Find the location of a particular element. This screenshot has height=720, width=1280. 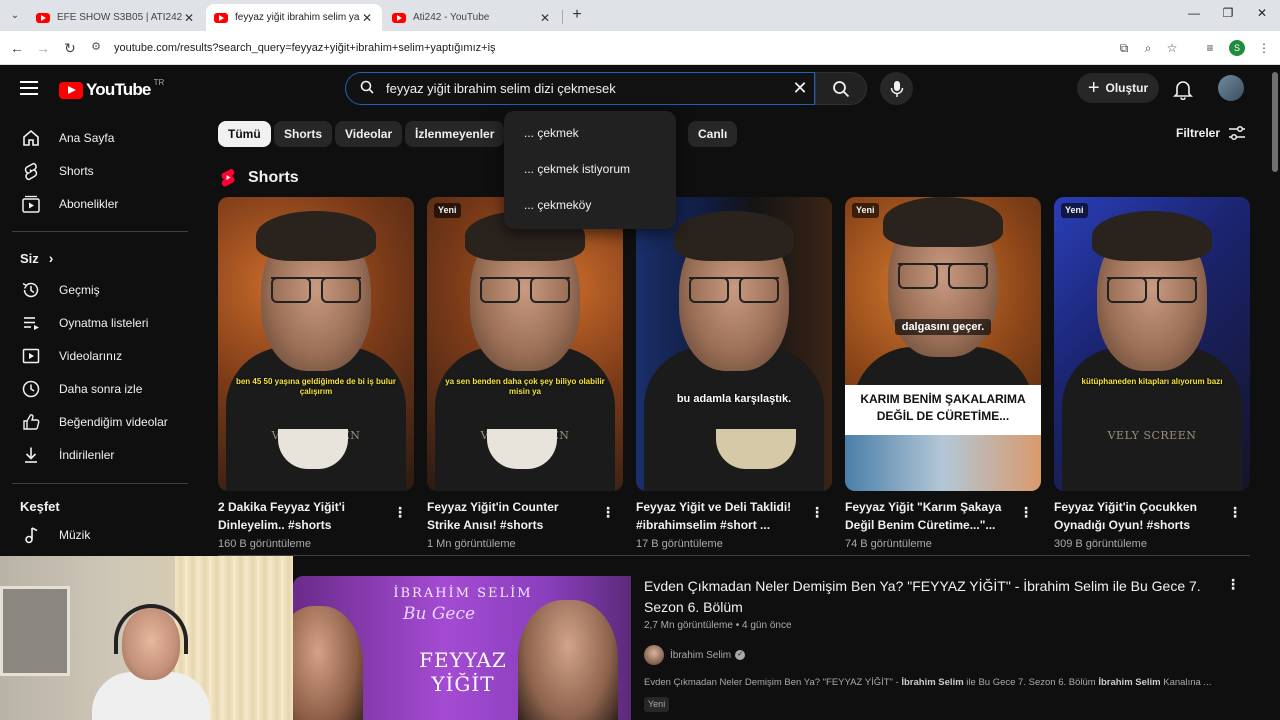

glasses is located at coordinates (734, 290).